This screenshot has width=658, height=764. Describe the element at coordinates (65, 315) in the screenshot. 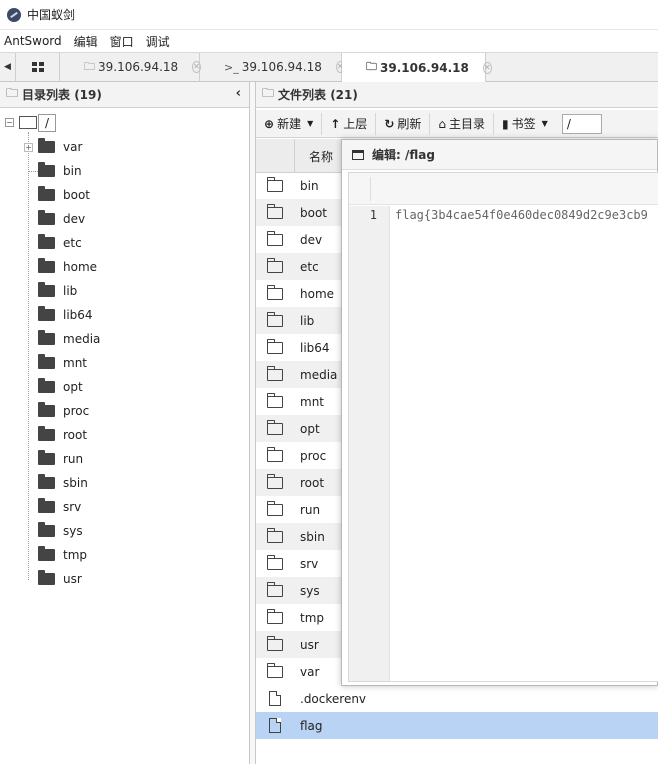

I see `tree-item-lib64: lib64` at that location.